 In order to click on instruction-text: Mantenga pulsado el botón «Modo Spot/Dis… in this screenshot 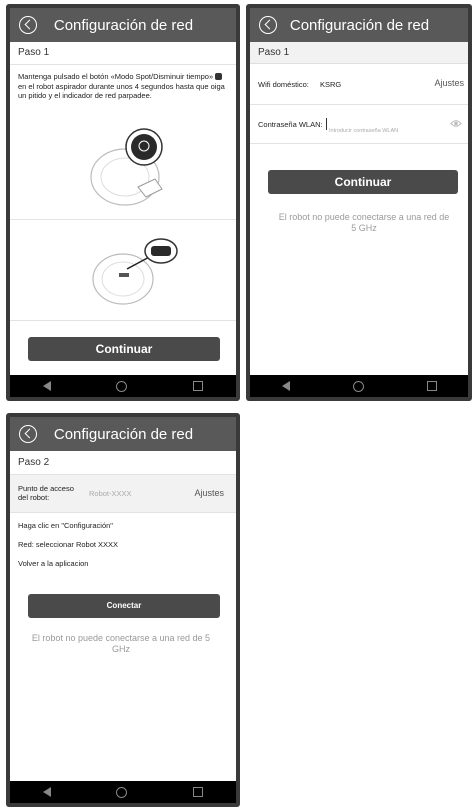, I will do `click(123, 86)`.